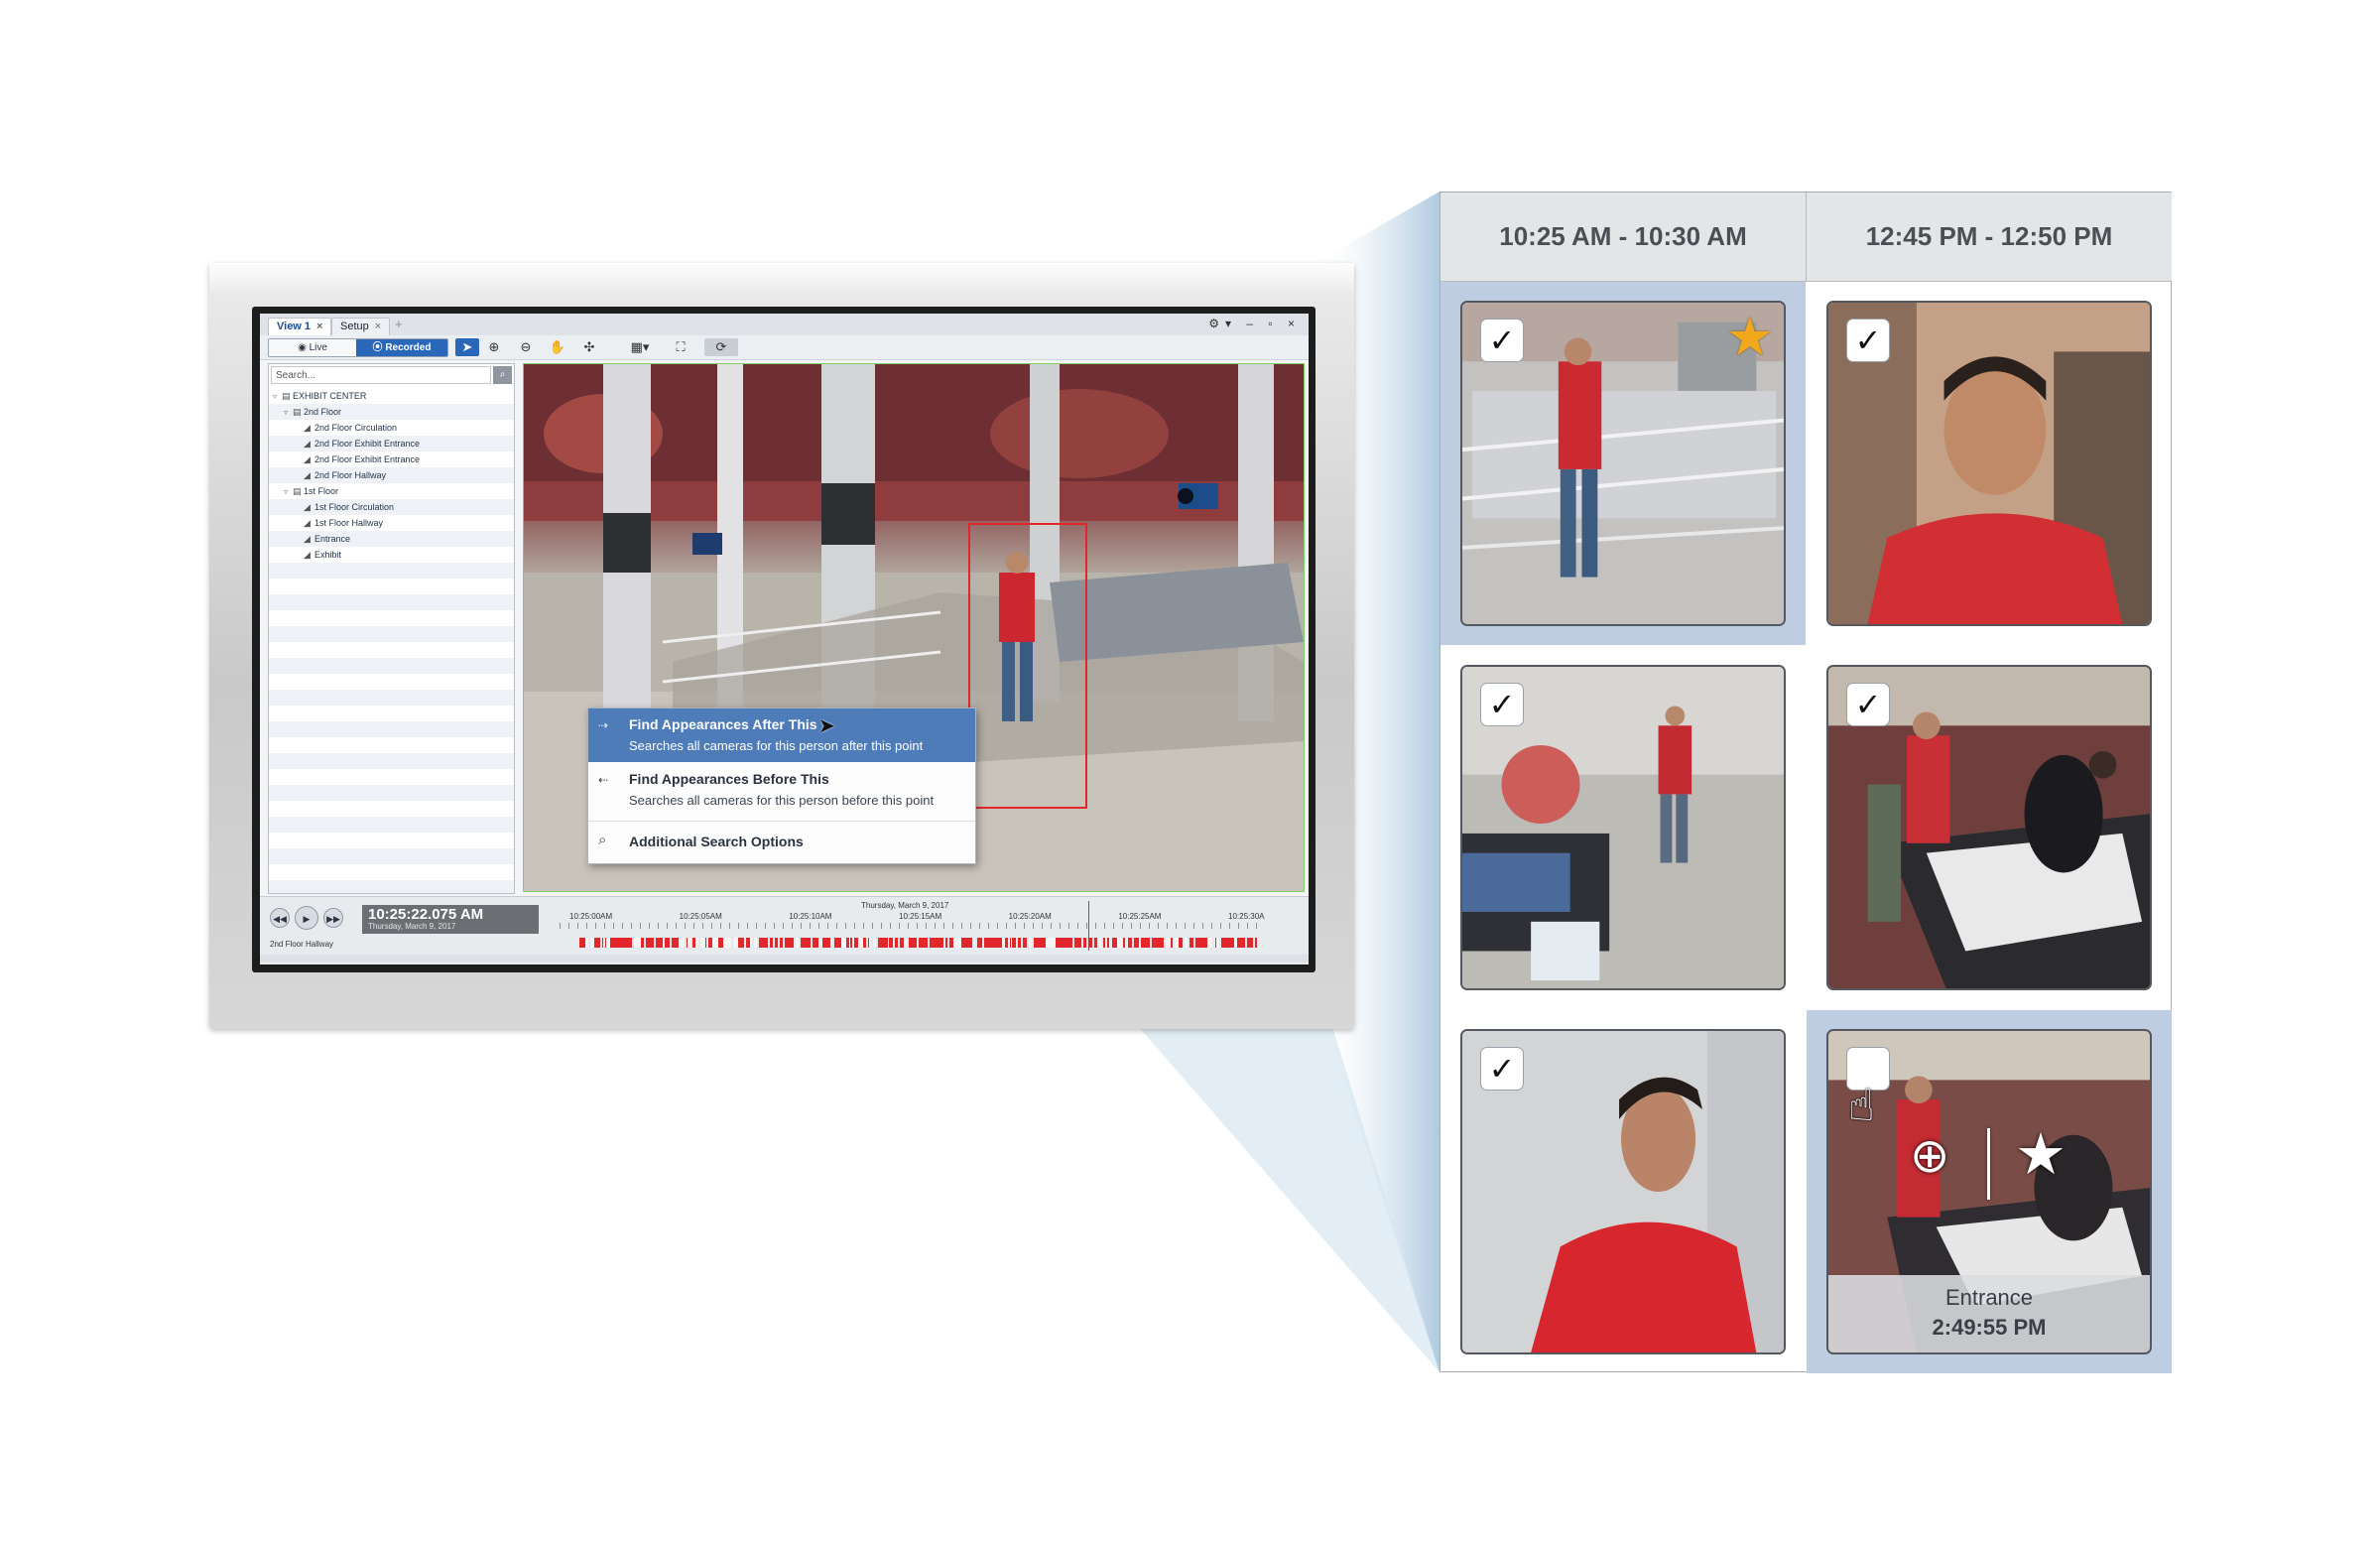 This screenshot has height=1543, width=2380. I want to click on tab-view-1: View 1 ×, so click(300, 326).